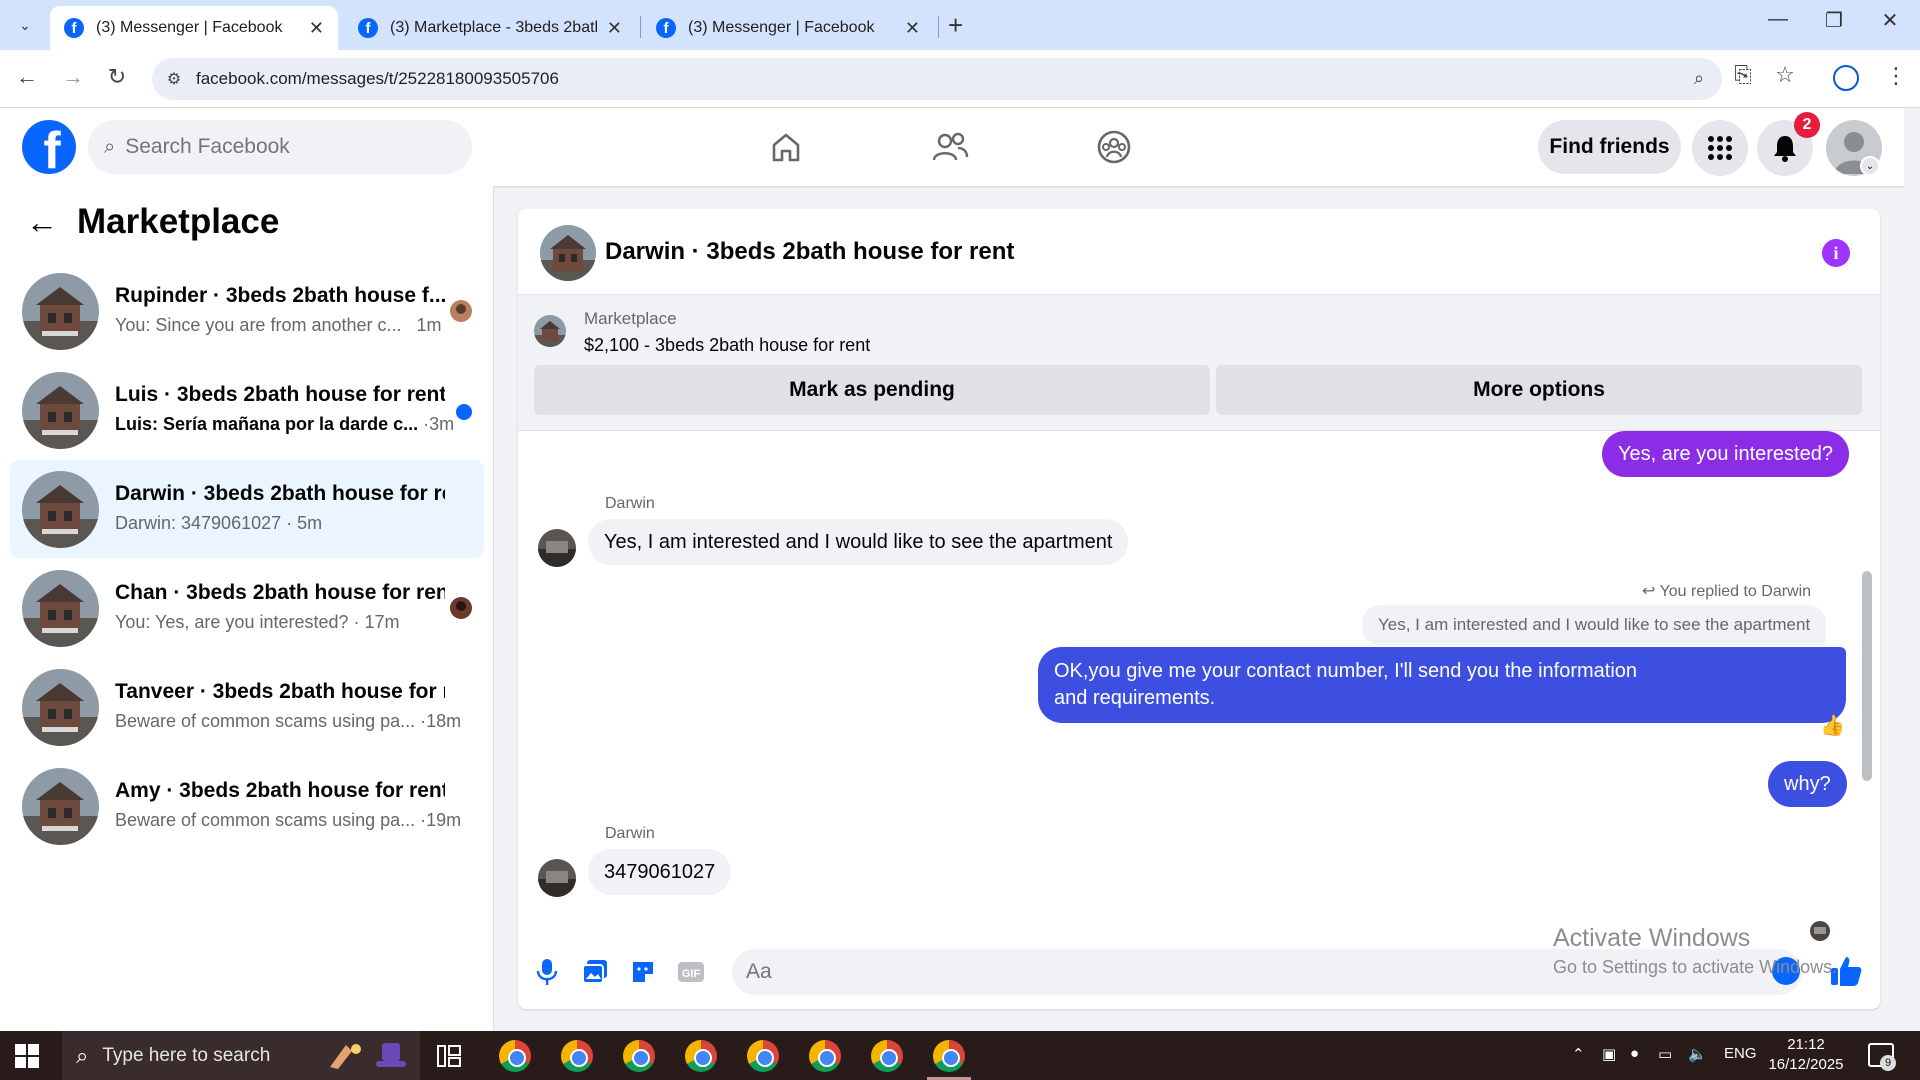  I want to click on conversation-preview: You: Since you are from another c... 1m, so click(278, 325).